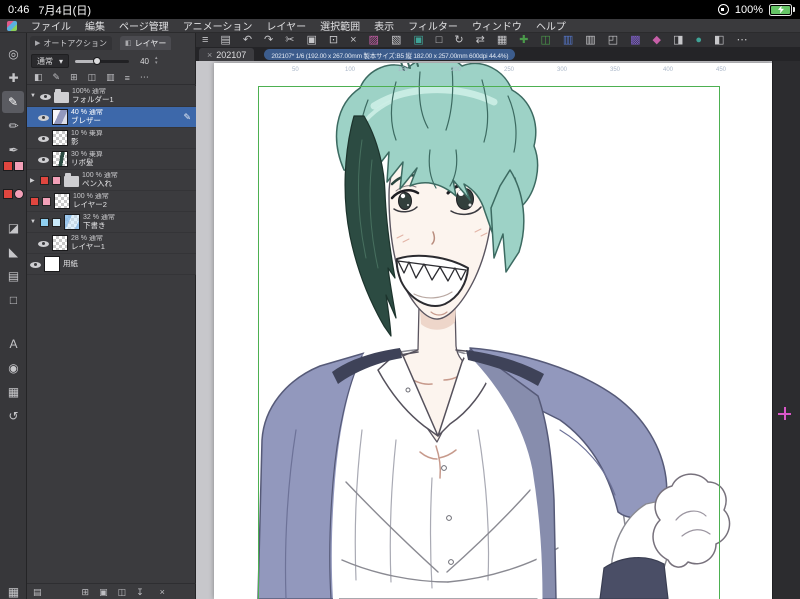 The width and height of the screenshot is (800, 599). What do you see at coordinates (162, 592) in the screenshot?
I see `delete-layer-icon: ×` at bounding box center [162, 592].